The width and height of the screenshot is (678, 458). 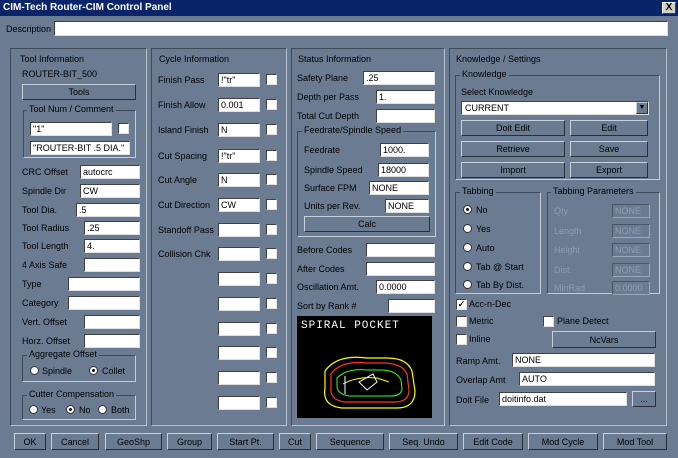 I want to click on finish-allow-input: 0.001, so click(x=239, y=105).